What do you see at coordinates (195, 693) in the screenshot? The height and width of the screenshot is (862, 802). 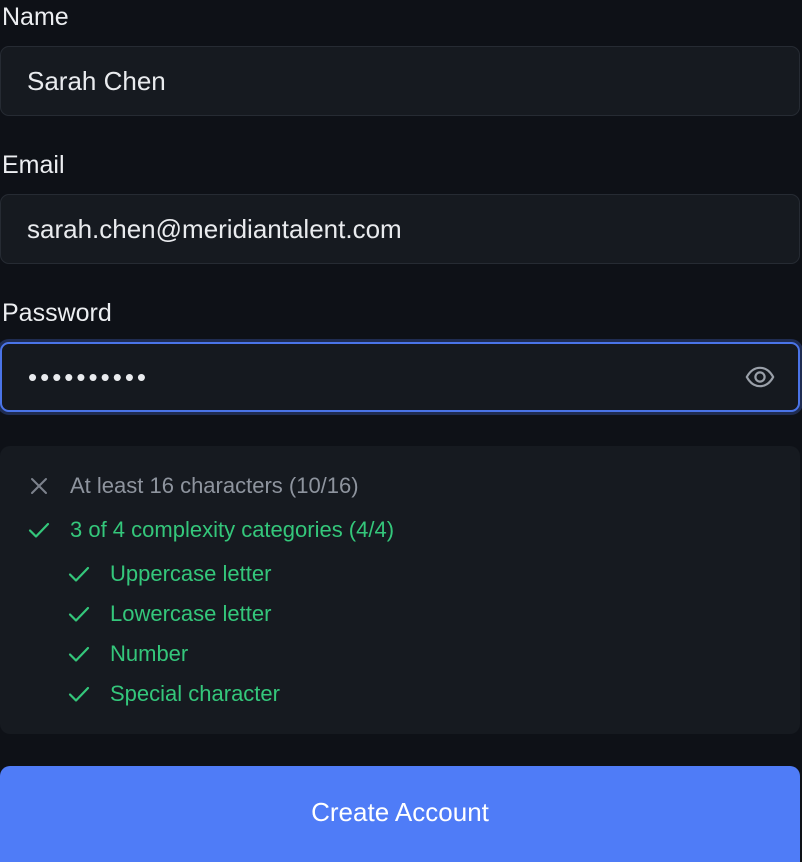 I see `requirement-special-text: Special character` at bounding box center [195, 693].